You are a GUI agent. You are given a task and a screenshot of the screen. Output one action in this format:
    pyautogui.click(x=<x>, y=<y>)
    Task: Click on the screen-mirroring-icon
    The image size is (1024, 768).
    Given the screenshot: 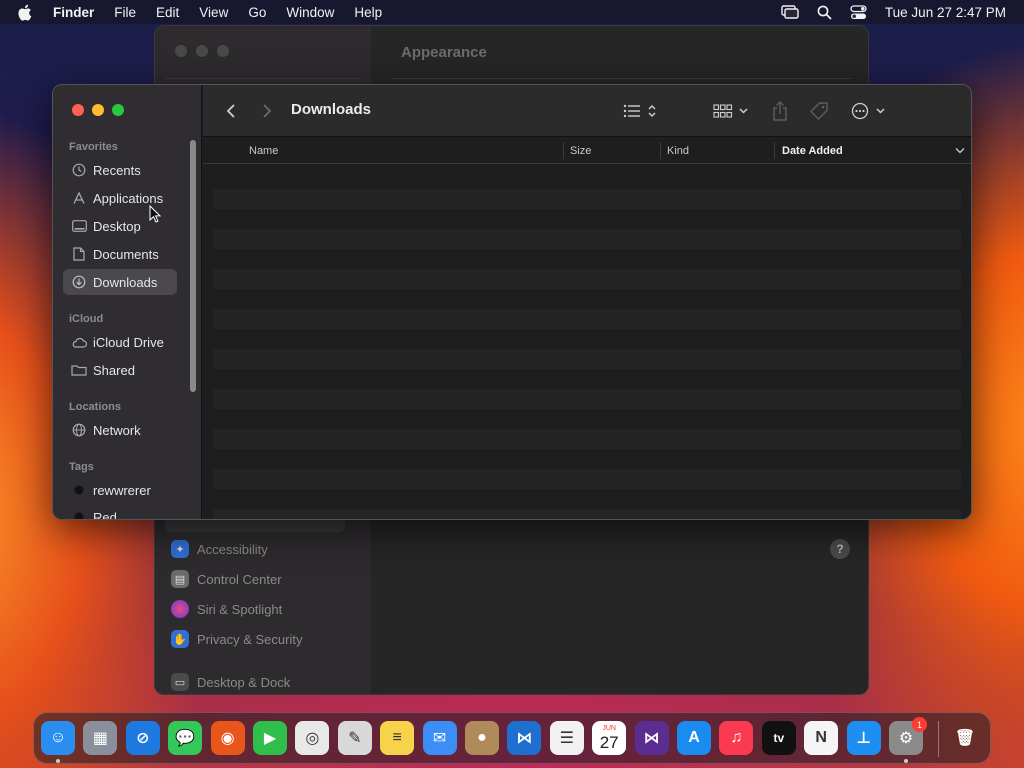 What is the action you would take?
    pyautogui.click(x=790, y=12)
    